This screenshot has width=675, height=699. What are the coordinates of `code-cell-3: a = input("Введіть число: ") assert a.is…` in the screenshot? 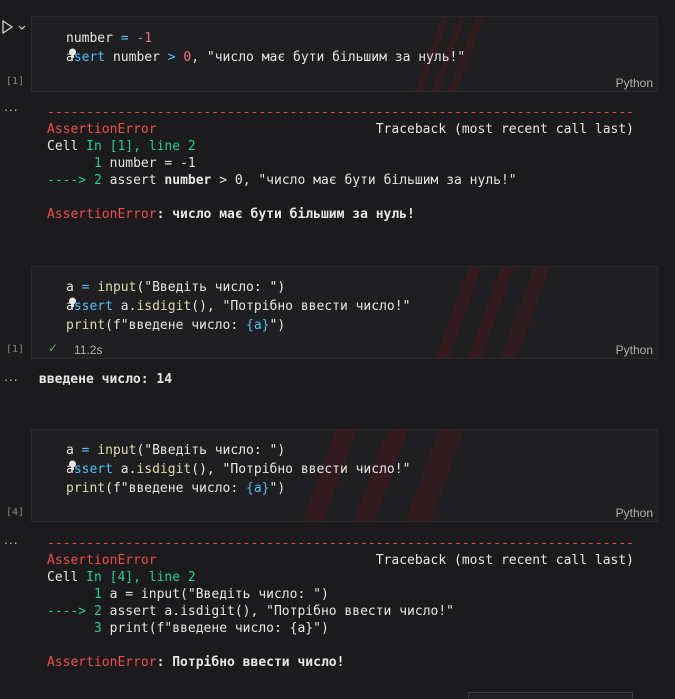 It's located at (344, 475).